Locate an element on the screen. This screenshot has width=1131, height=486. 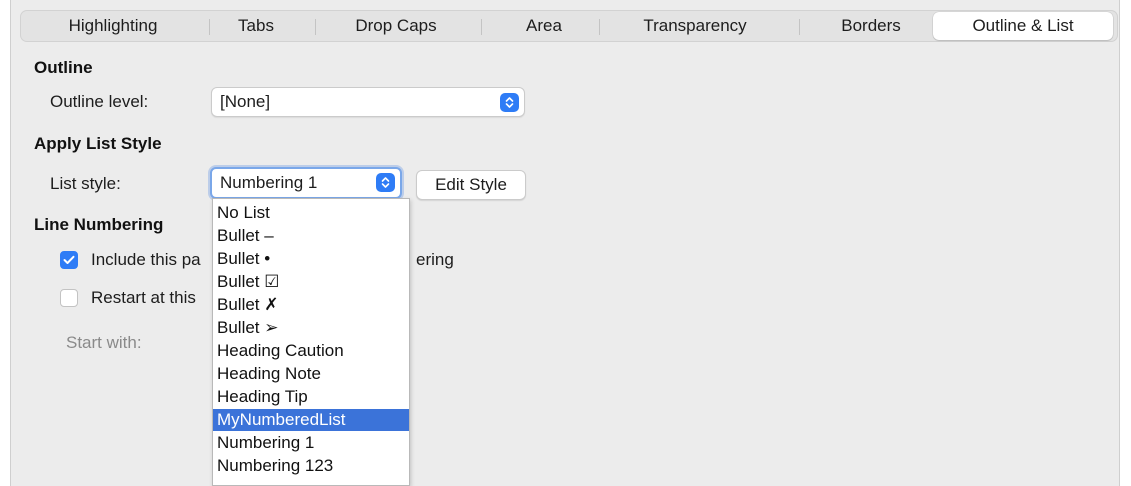
tab-transparency: Transparency is located at coordinates (695, 26).